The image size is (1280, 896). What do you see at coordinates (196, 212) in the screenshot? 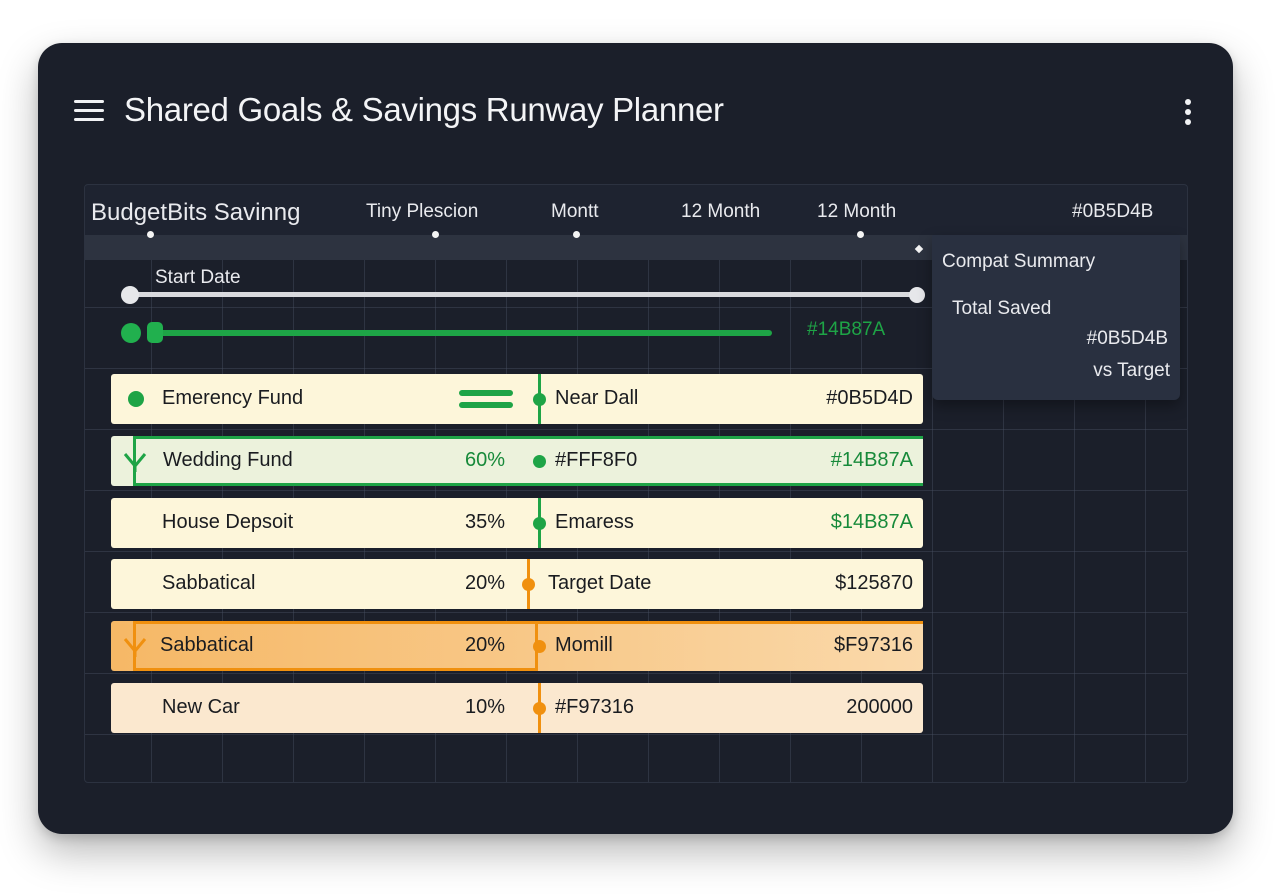
I see `timeline-brand: BudgetBits Savinng` at bounding box center [196, 212].